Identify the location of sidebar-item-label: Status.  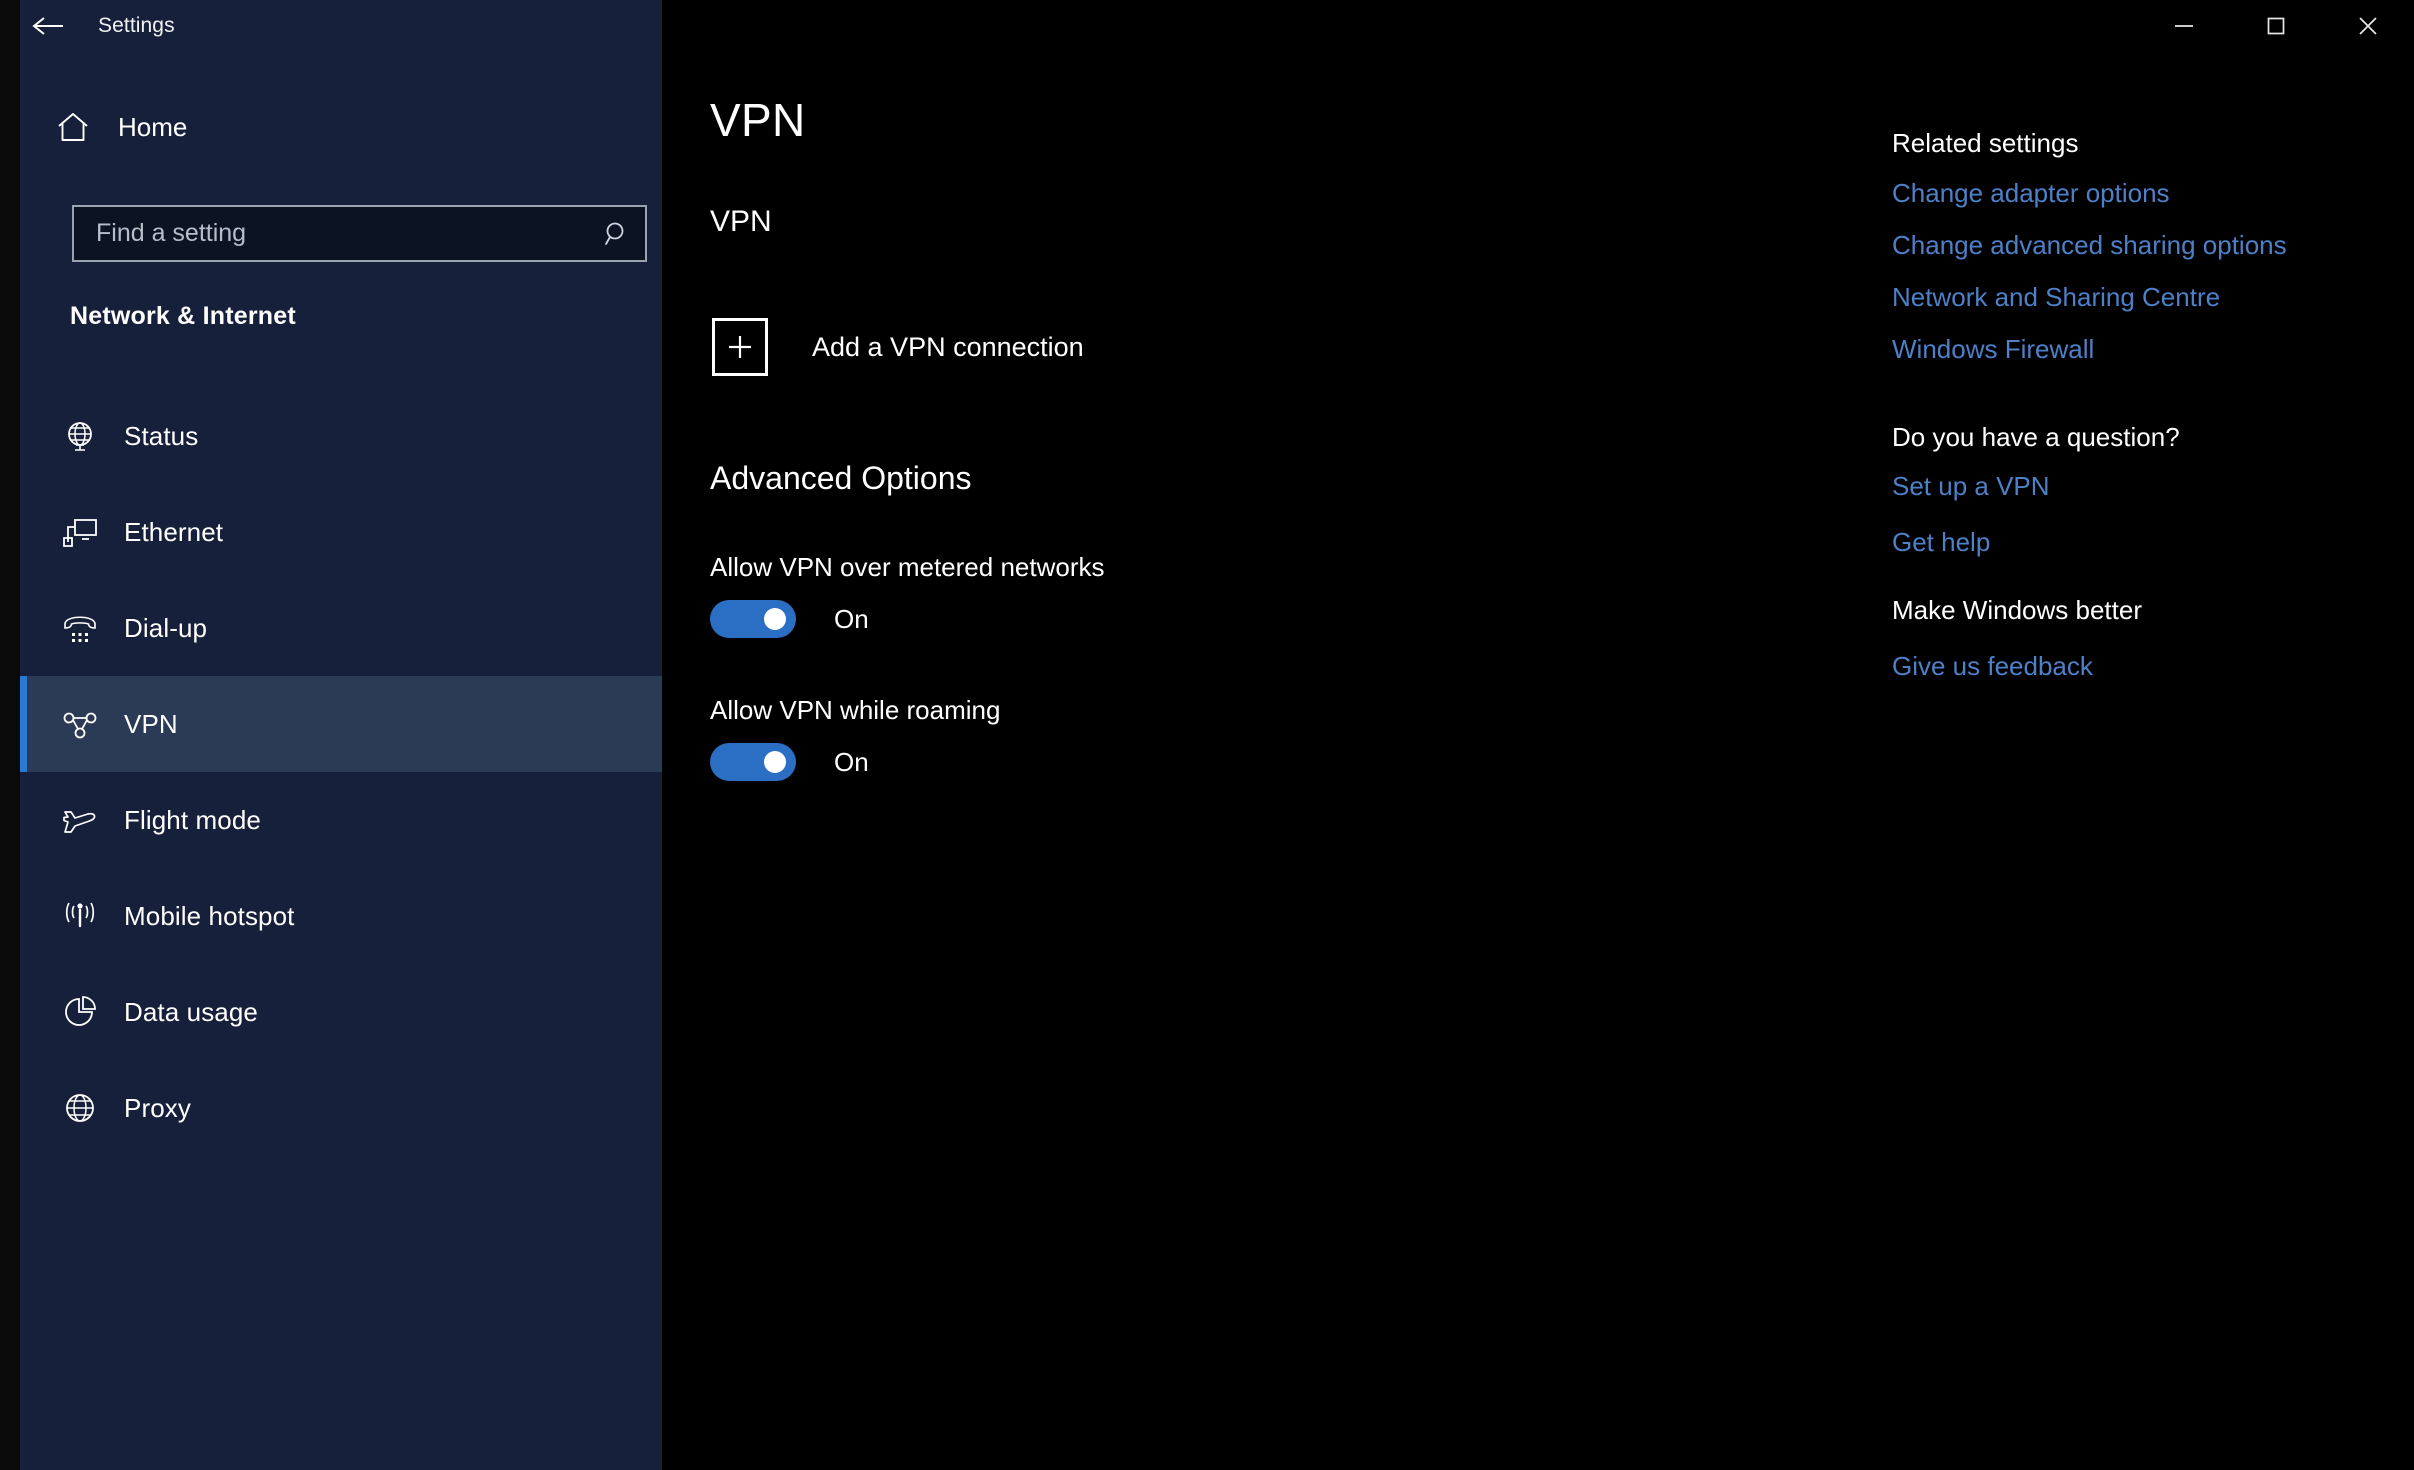
(161, 435).